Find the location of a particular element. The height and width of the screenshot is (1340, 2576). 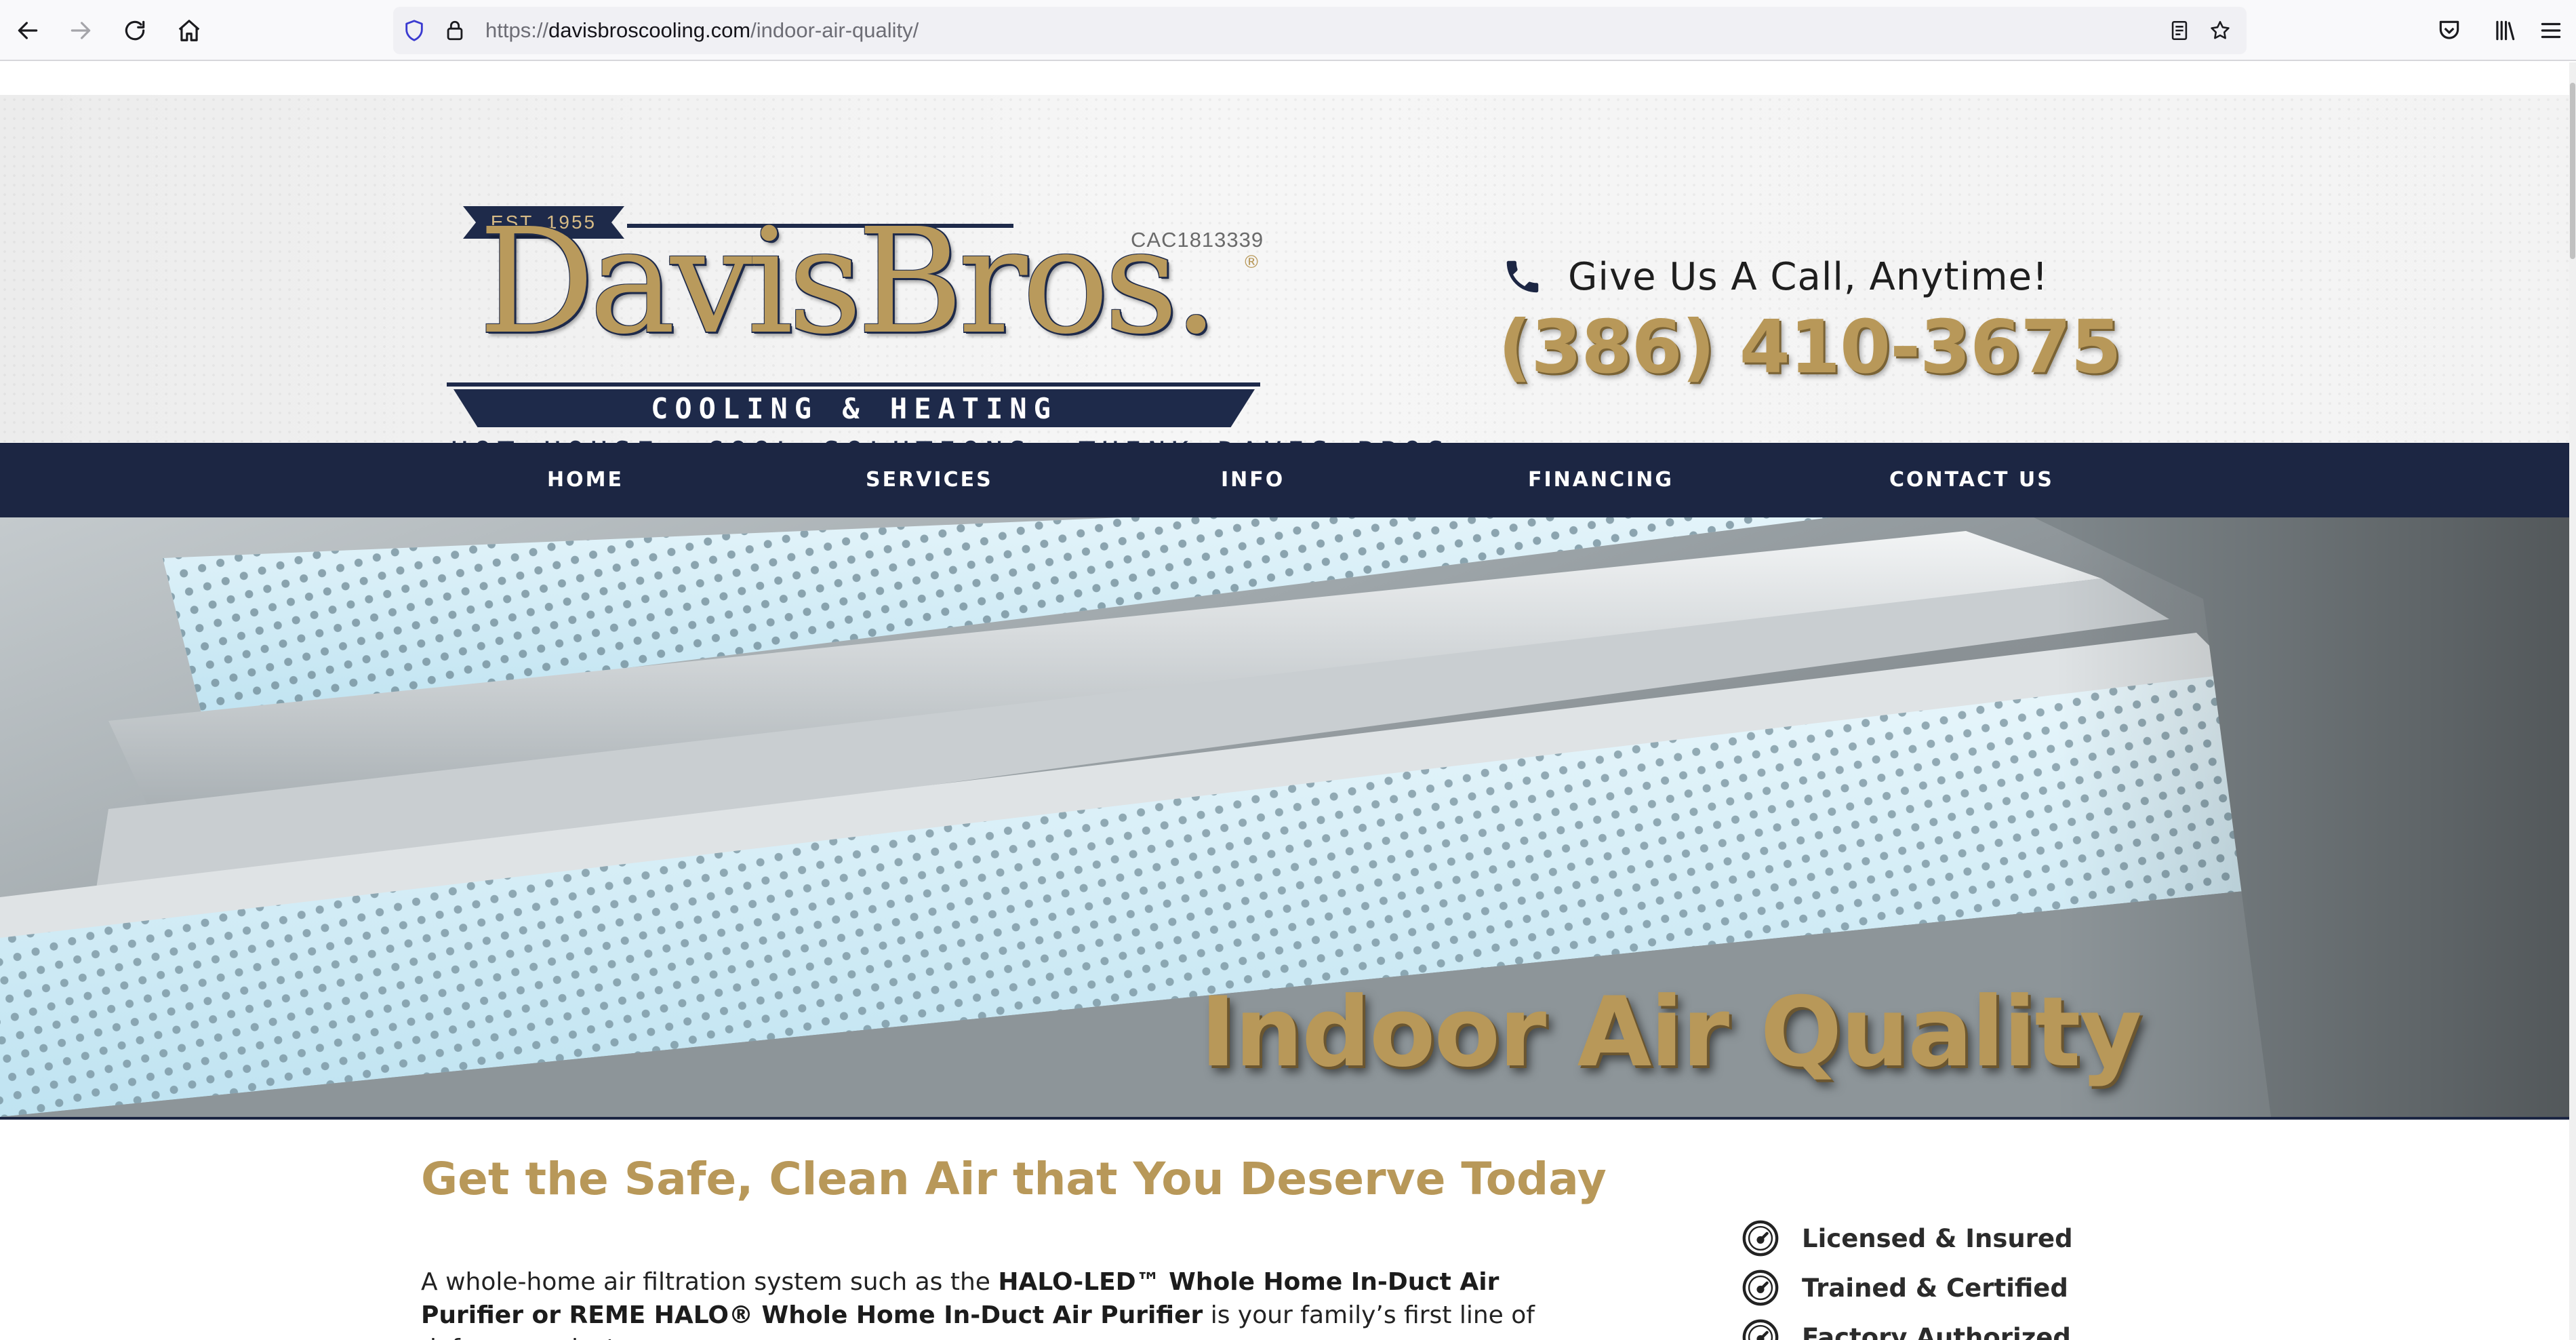

scrollbar-thumb is located at coordinates (2572, 171).